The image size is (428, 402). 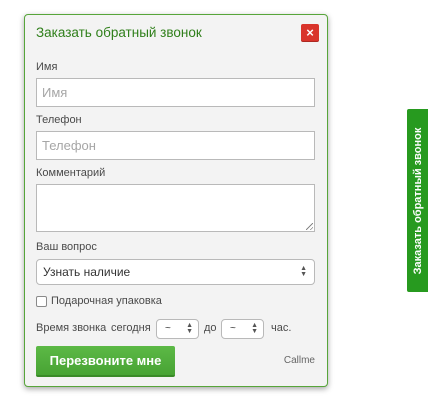 What do you see at coordinates (59, 120) in the screenshot?
I see `phone-label: Телефон` at bounding box center [59, 120].